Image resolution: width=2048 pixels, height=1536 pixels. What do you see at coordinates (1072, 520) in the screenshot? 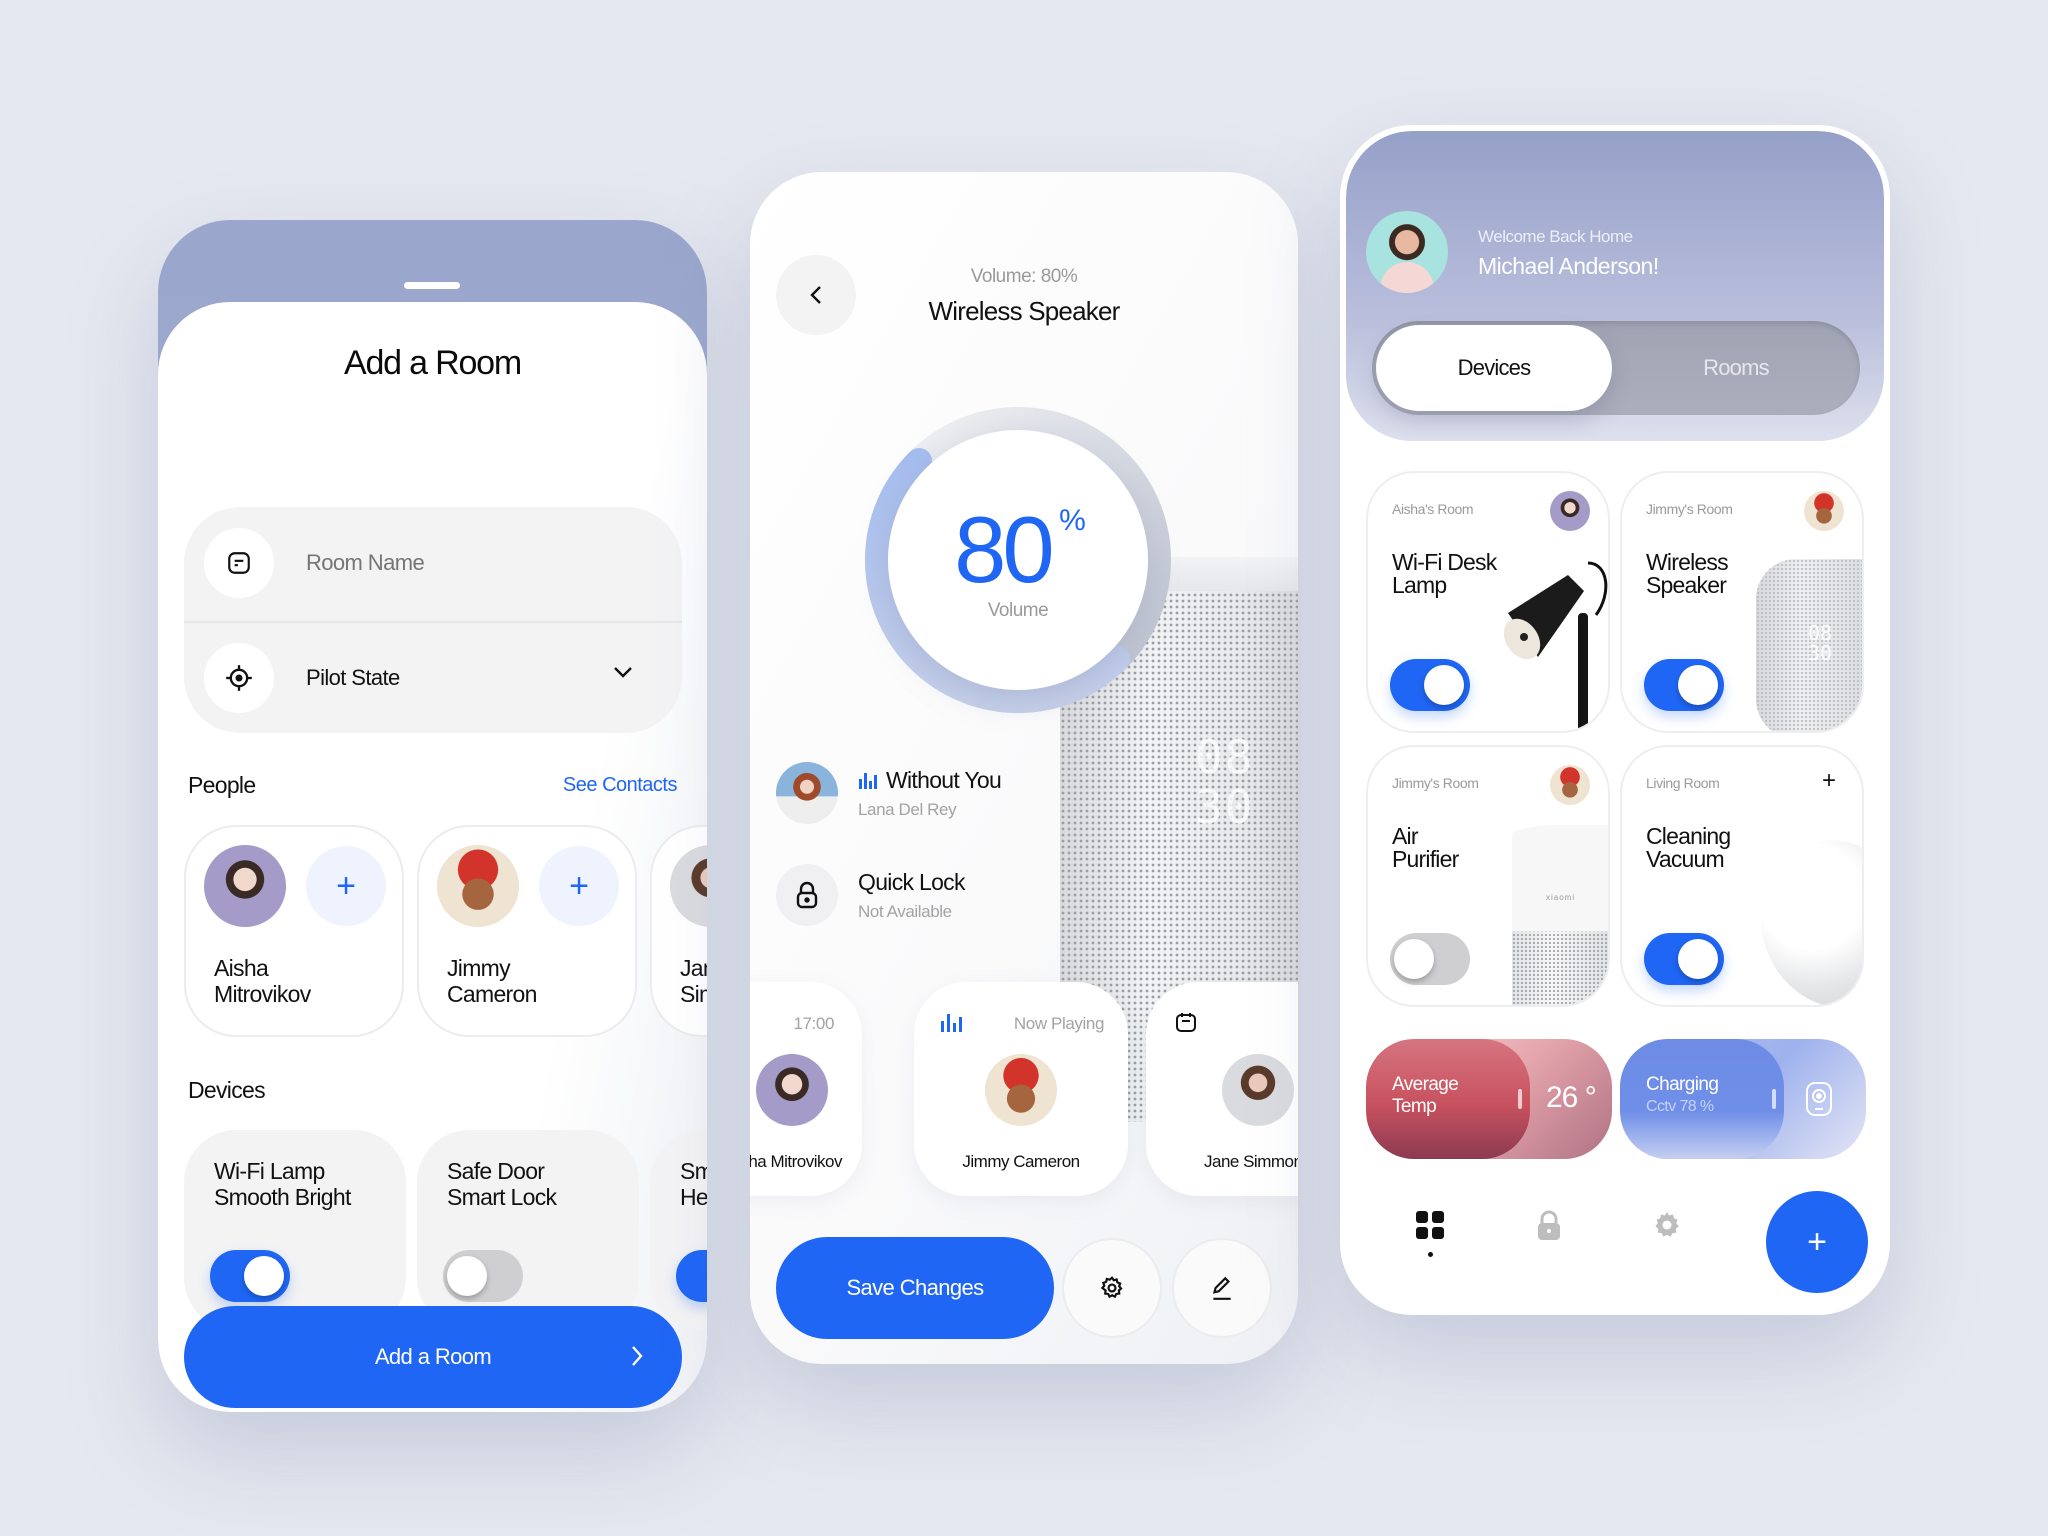
I see `volume-unit: %` at bounding box center [1072, 520].